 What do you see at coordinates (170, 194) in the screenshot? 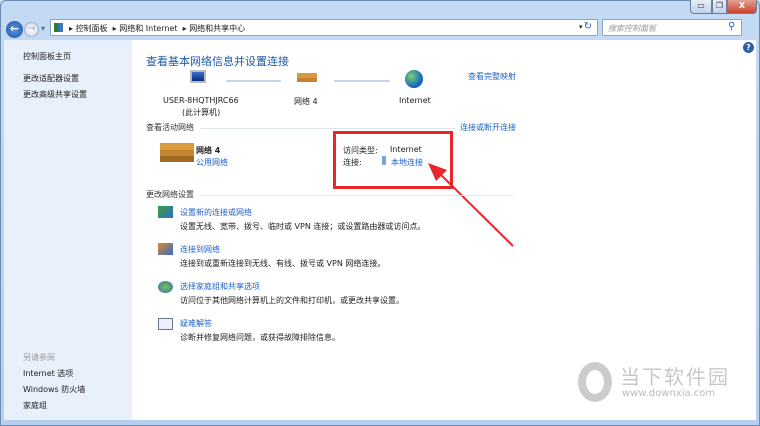
I see `change-settings-heading: 更改网络设置` at bounding box center [170, 194].